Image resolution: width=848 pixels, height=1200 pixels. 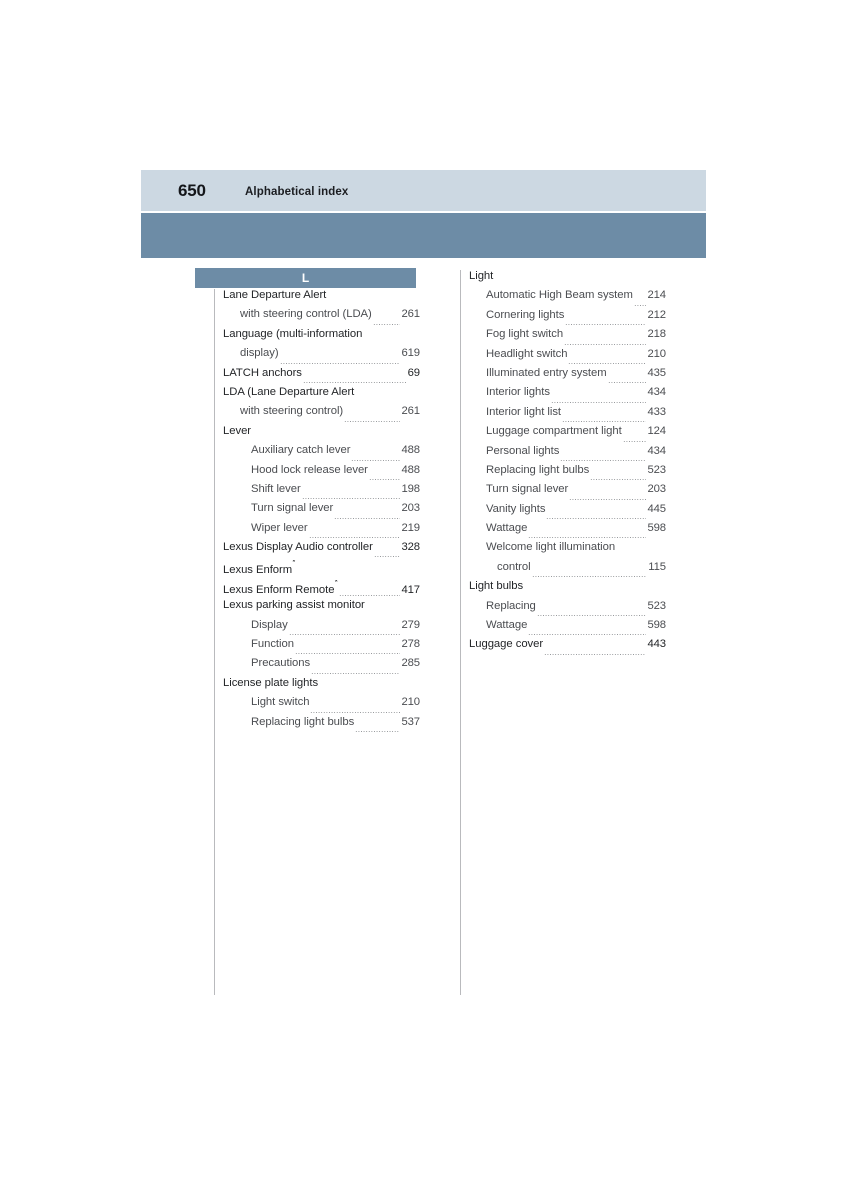 I want to click on index-entry: LDA (Lane Departure Alert, so click(x=321, y=395).